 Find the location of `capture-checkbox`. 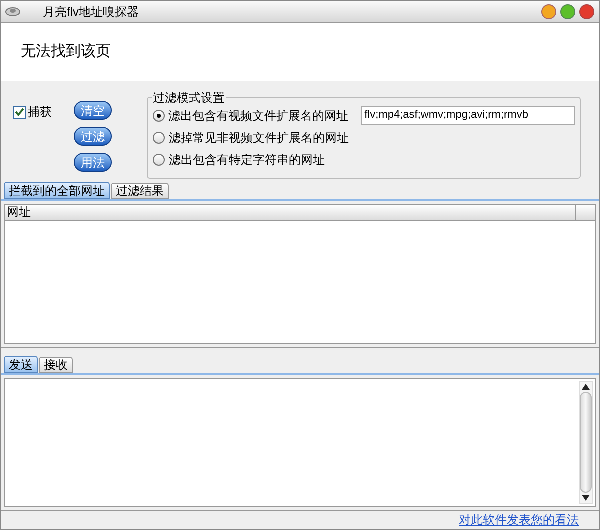

capture-checkbox is located at coordinates (19, 112).